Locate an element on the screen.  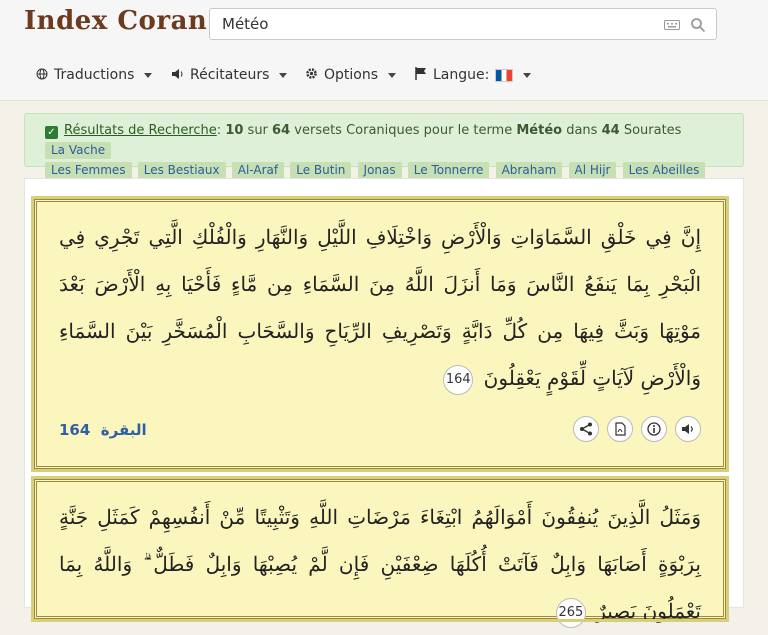
info-icon is located at coordinates (654, 429).